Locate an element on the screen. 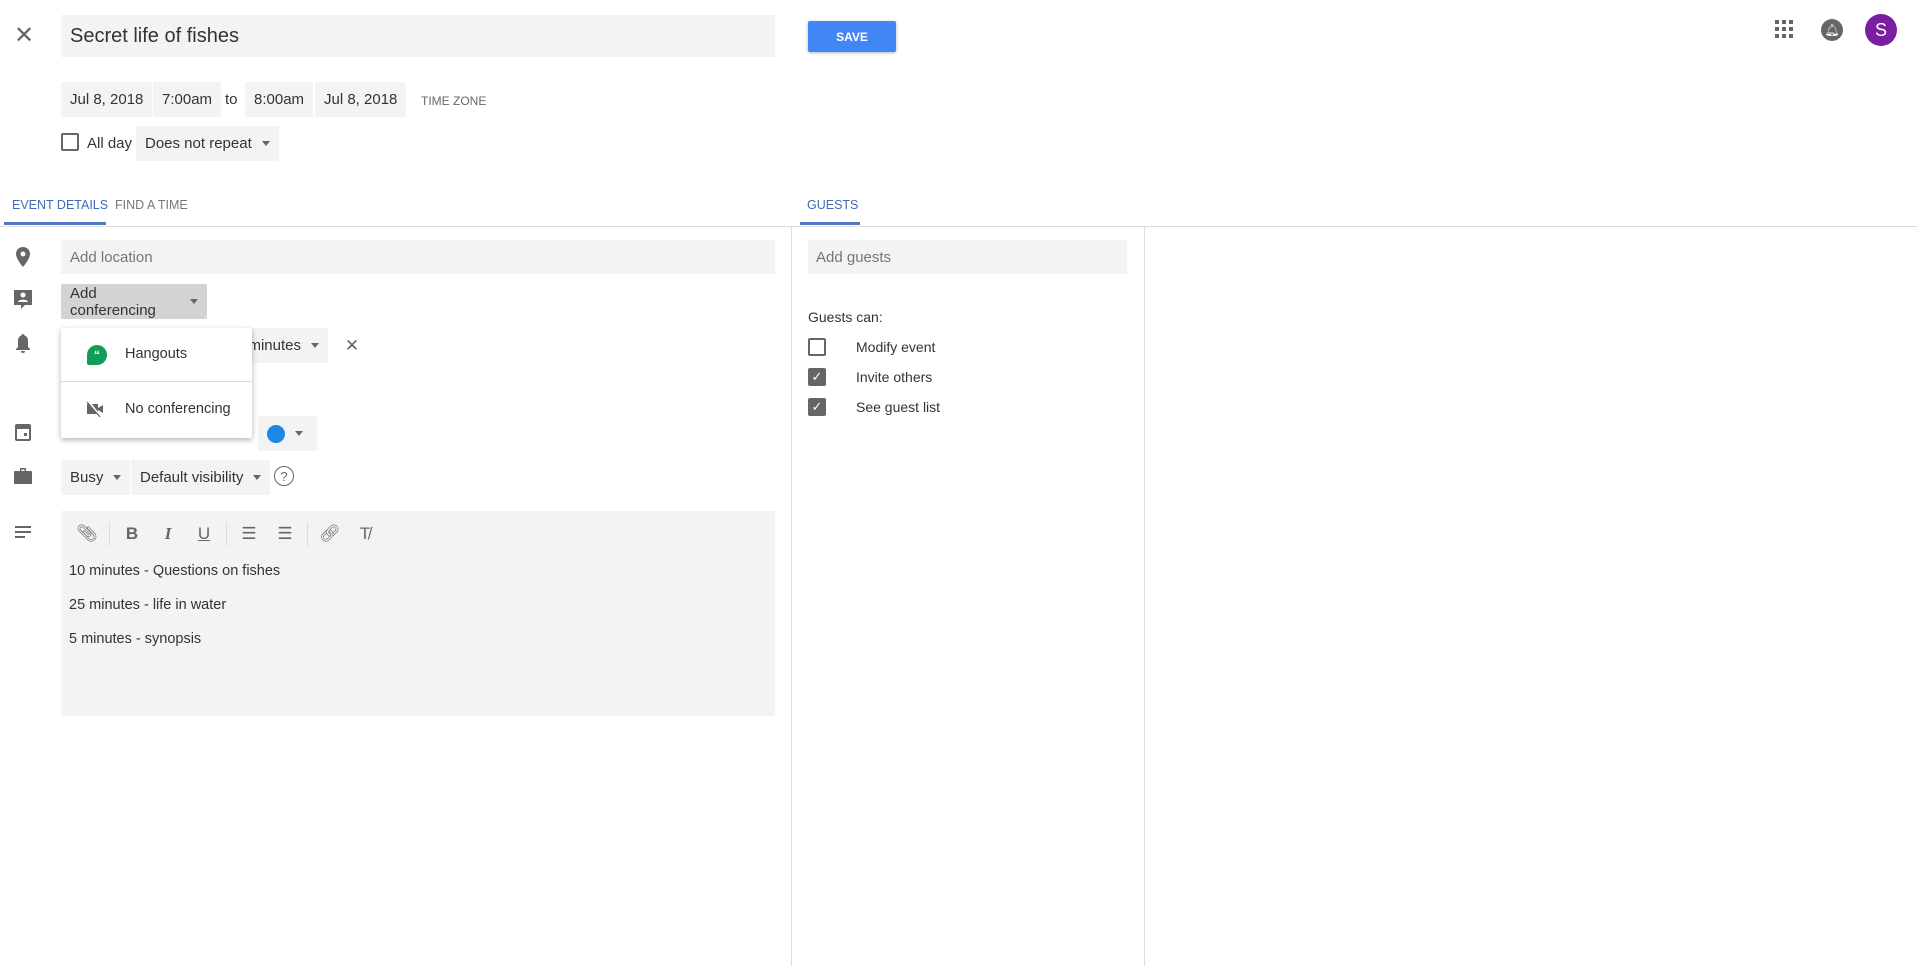 This screenshot has height=966, width=1917. clear-formatting-icon: T̸ is located at coordinates (365, 534).